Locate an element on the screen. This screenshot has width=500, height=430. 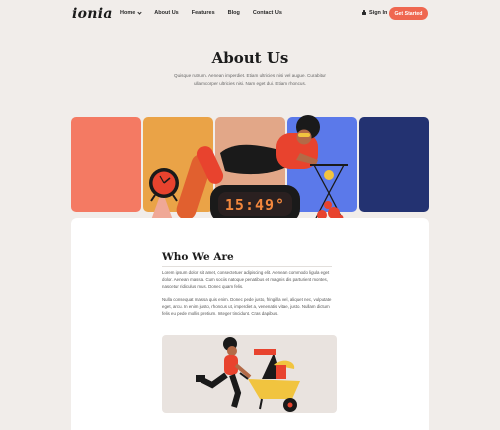
section-divider is located at coordinates (247, 266).